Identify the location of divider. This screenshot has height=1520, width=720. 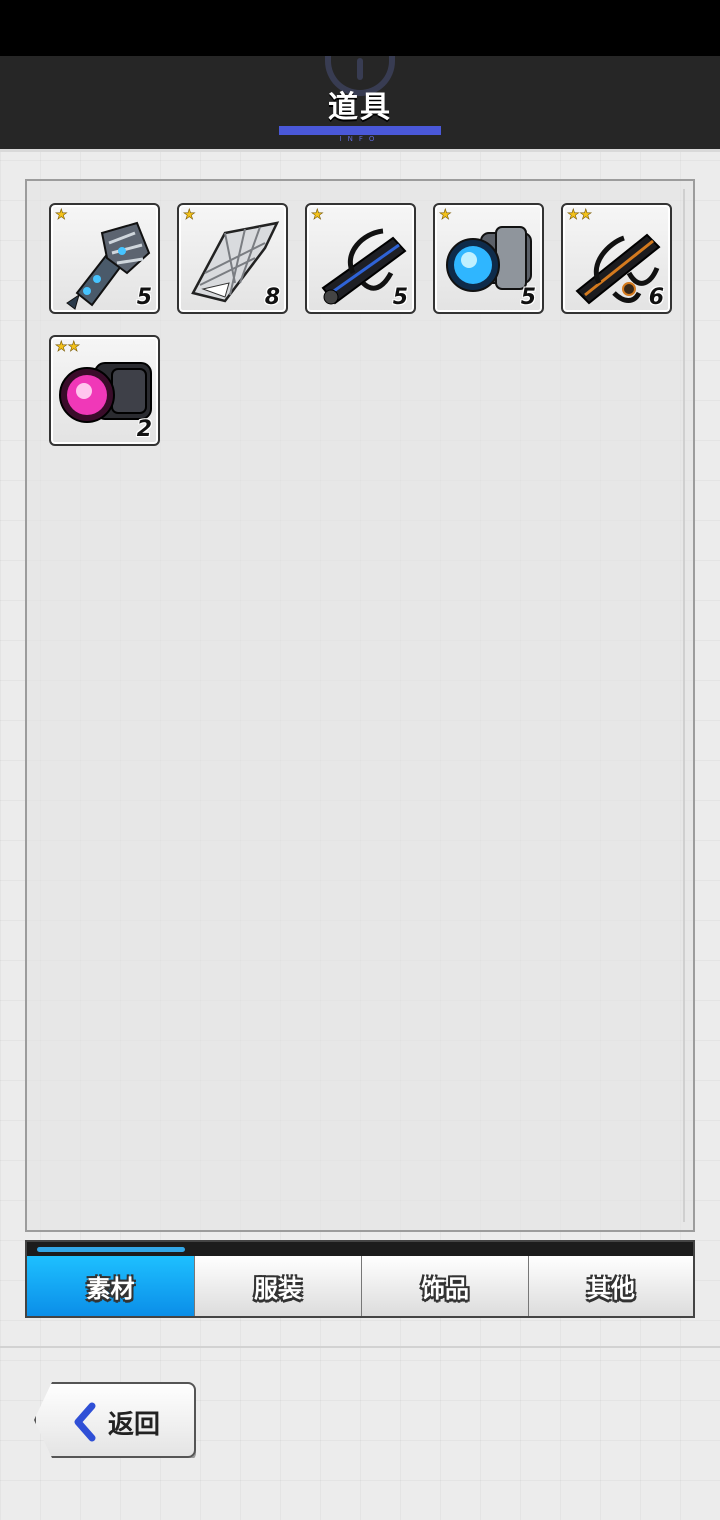
(360, 1347).